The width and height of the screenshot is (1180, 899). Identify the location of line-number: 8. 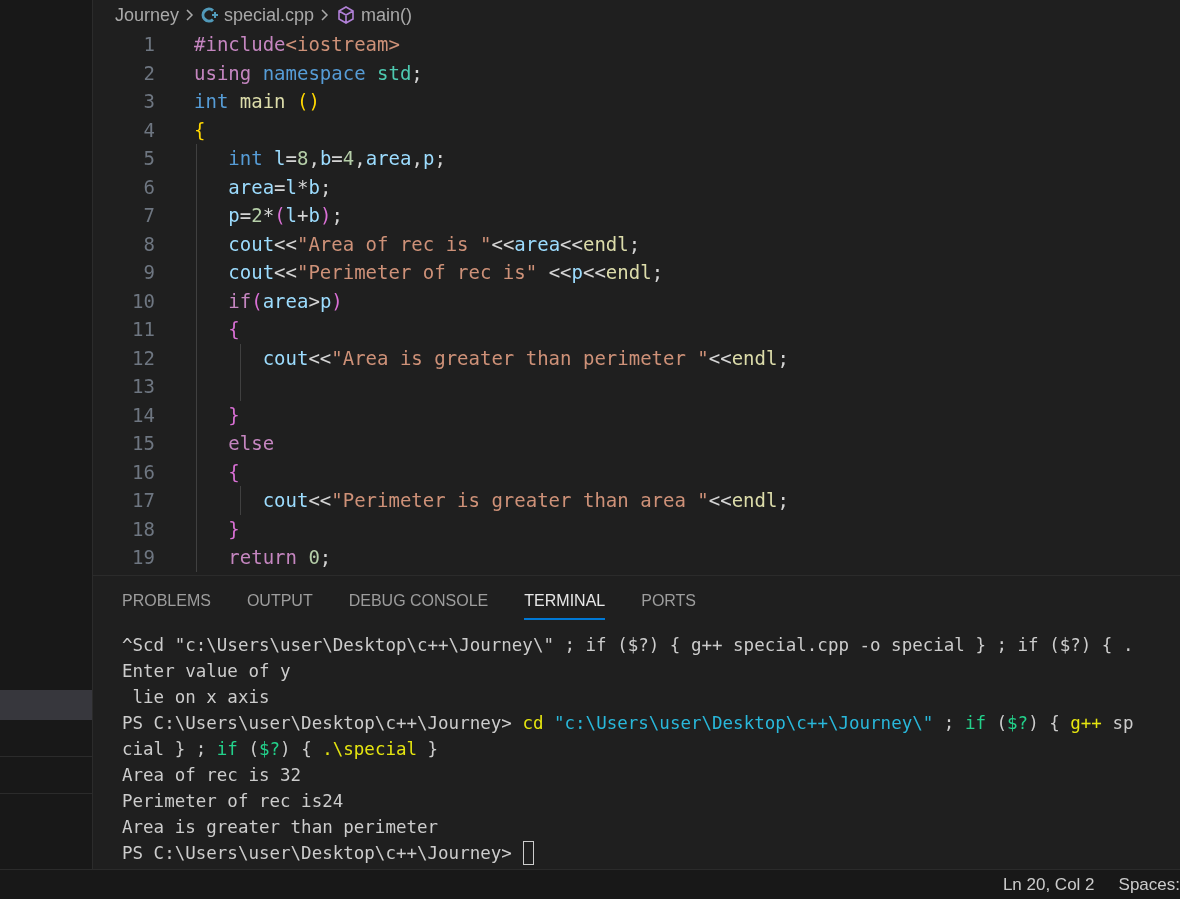
(148, 244).